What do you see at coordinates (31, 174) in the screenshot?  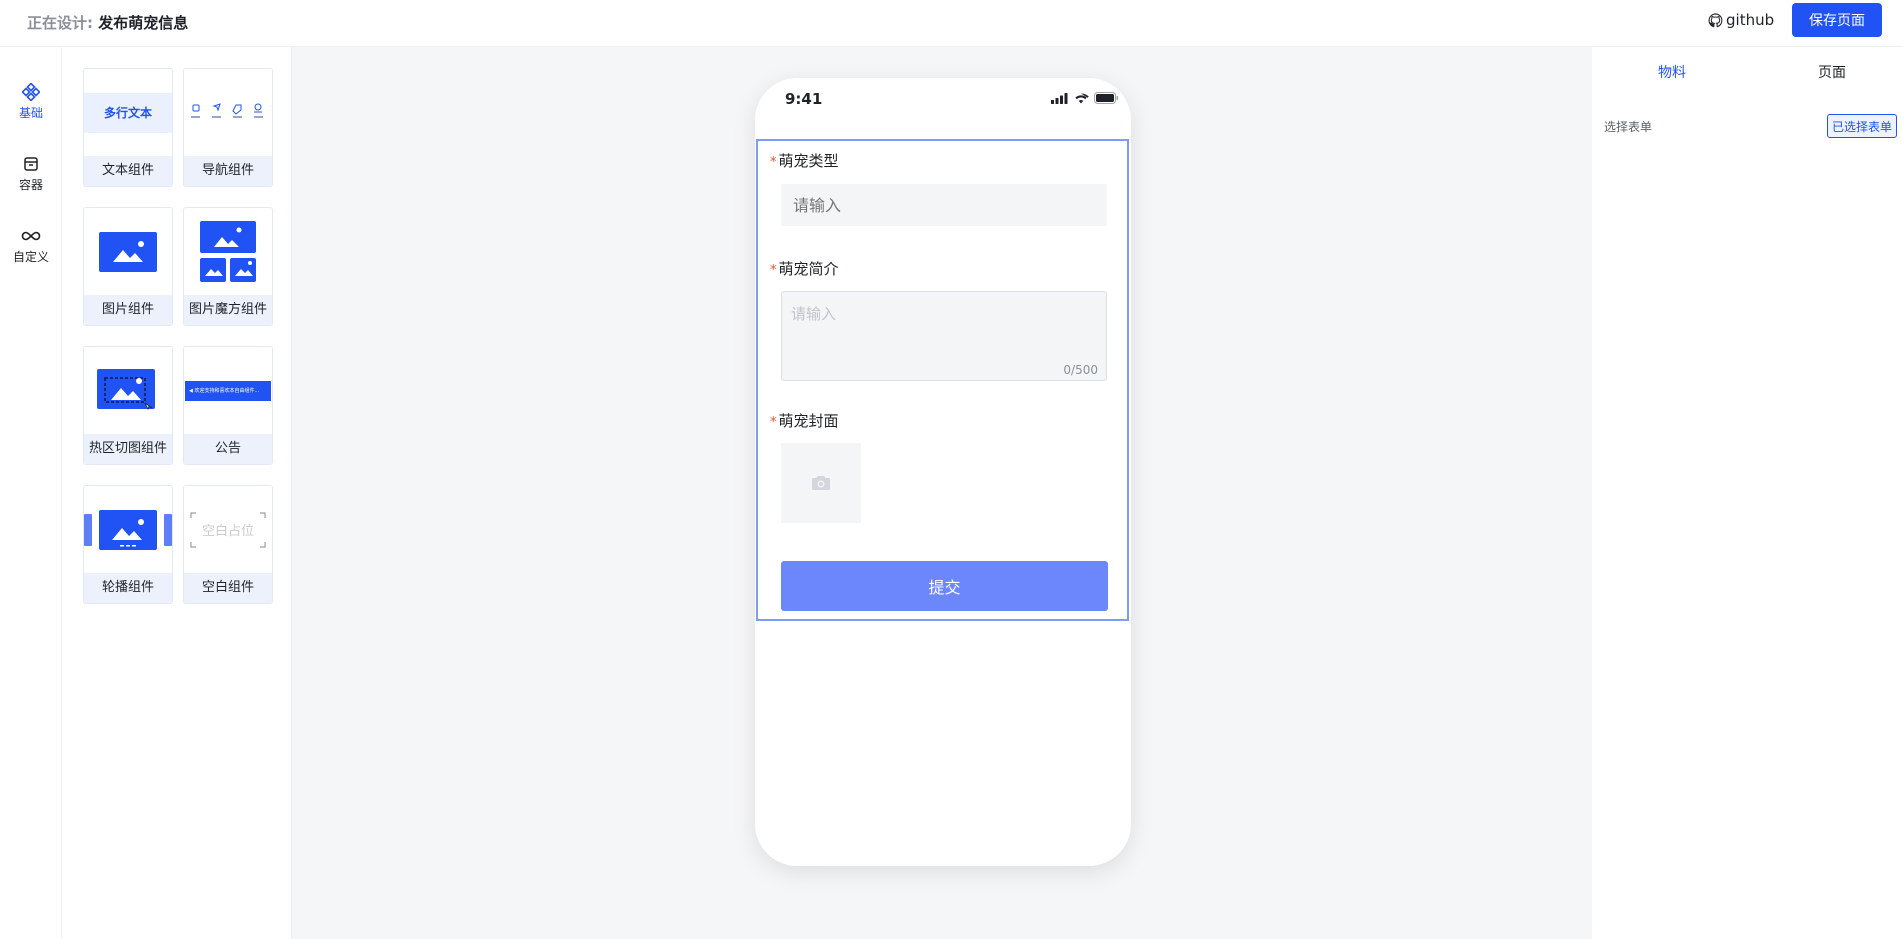 I see `rail-item-container: 容器` at bounding box center [31, 174].